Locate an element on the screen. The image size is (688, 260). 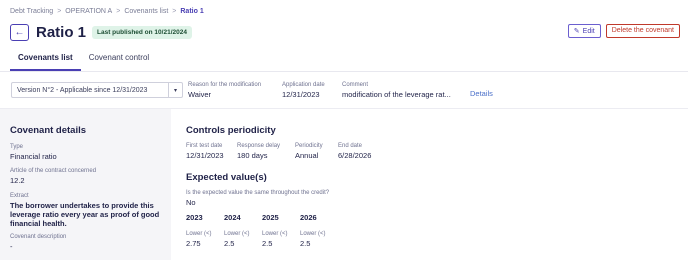
page-title: Ratio 1 is located at coordinates (61, 32).